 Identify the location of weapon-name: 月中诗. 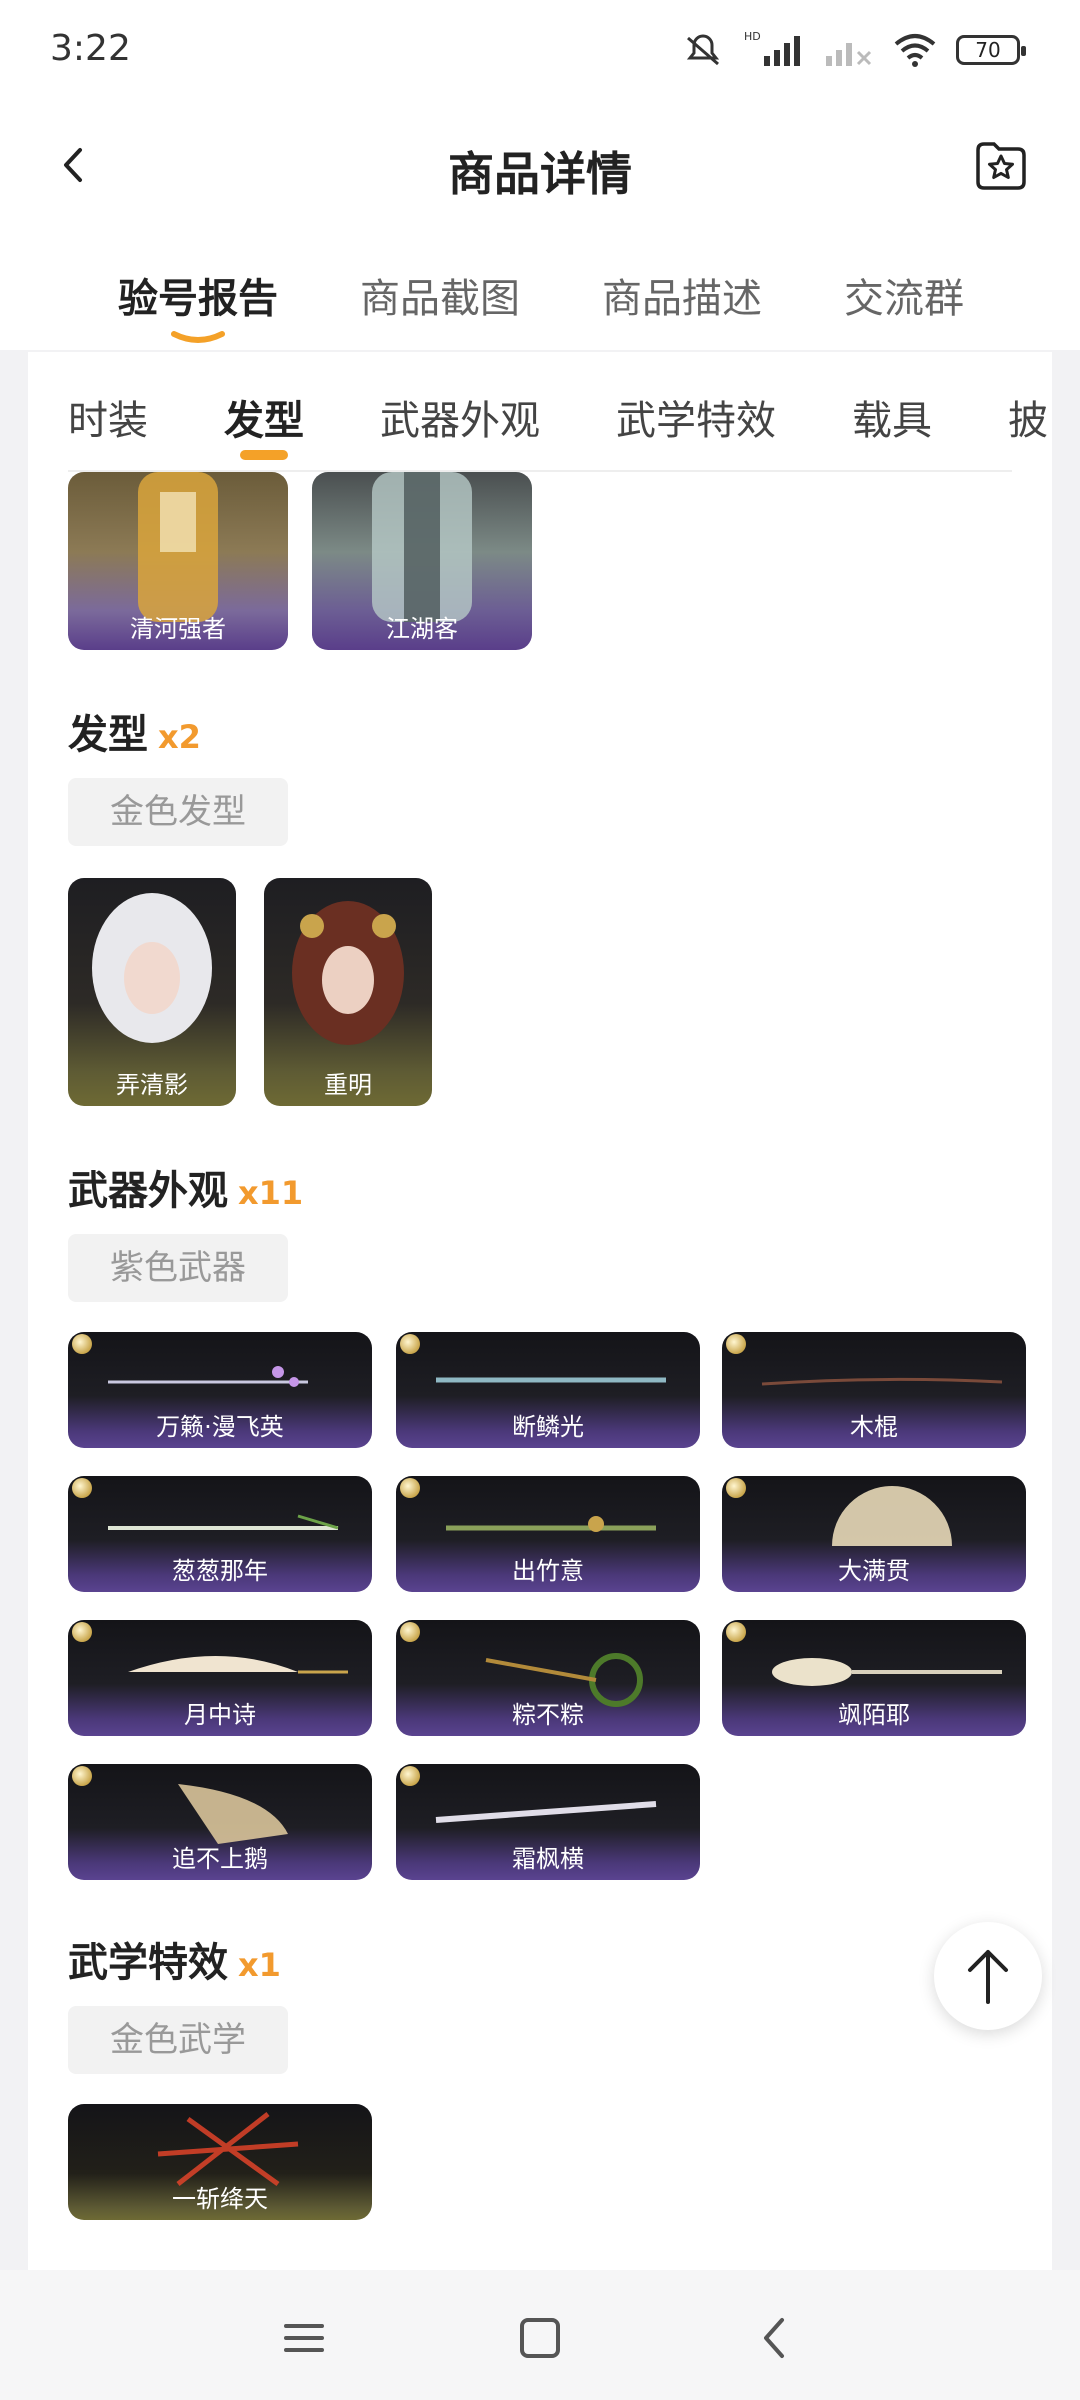
(220, 1715).